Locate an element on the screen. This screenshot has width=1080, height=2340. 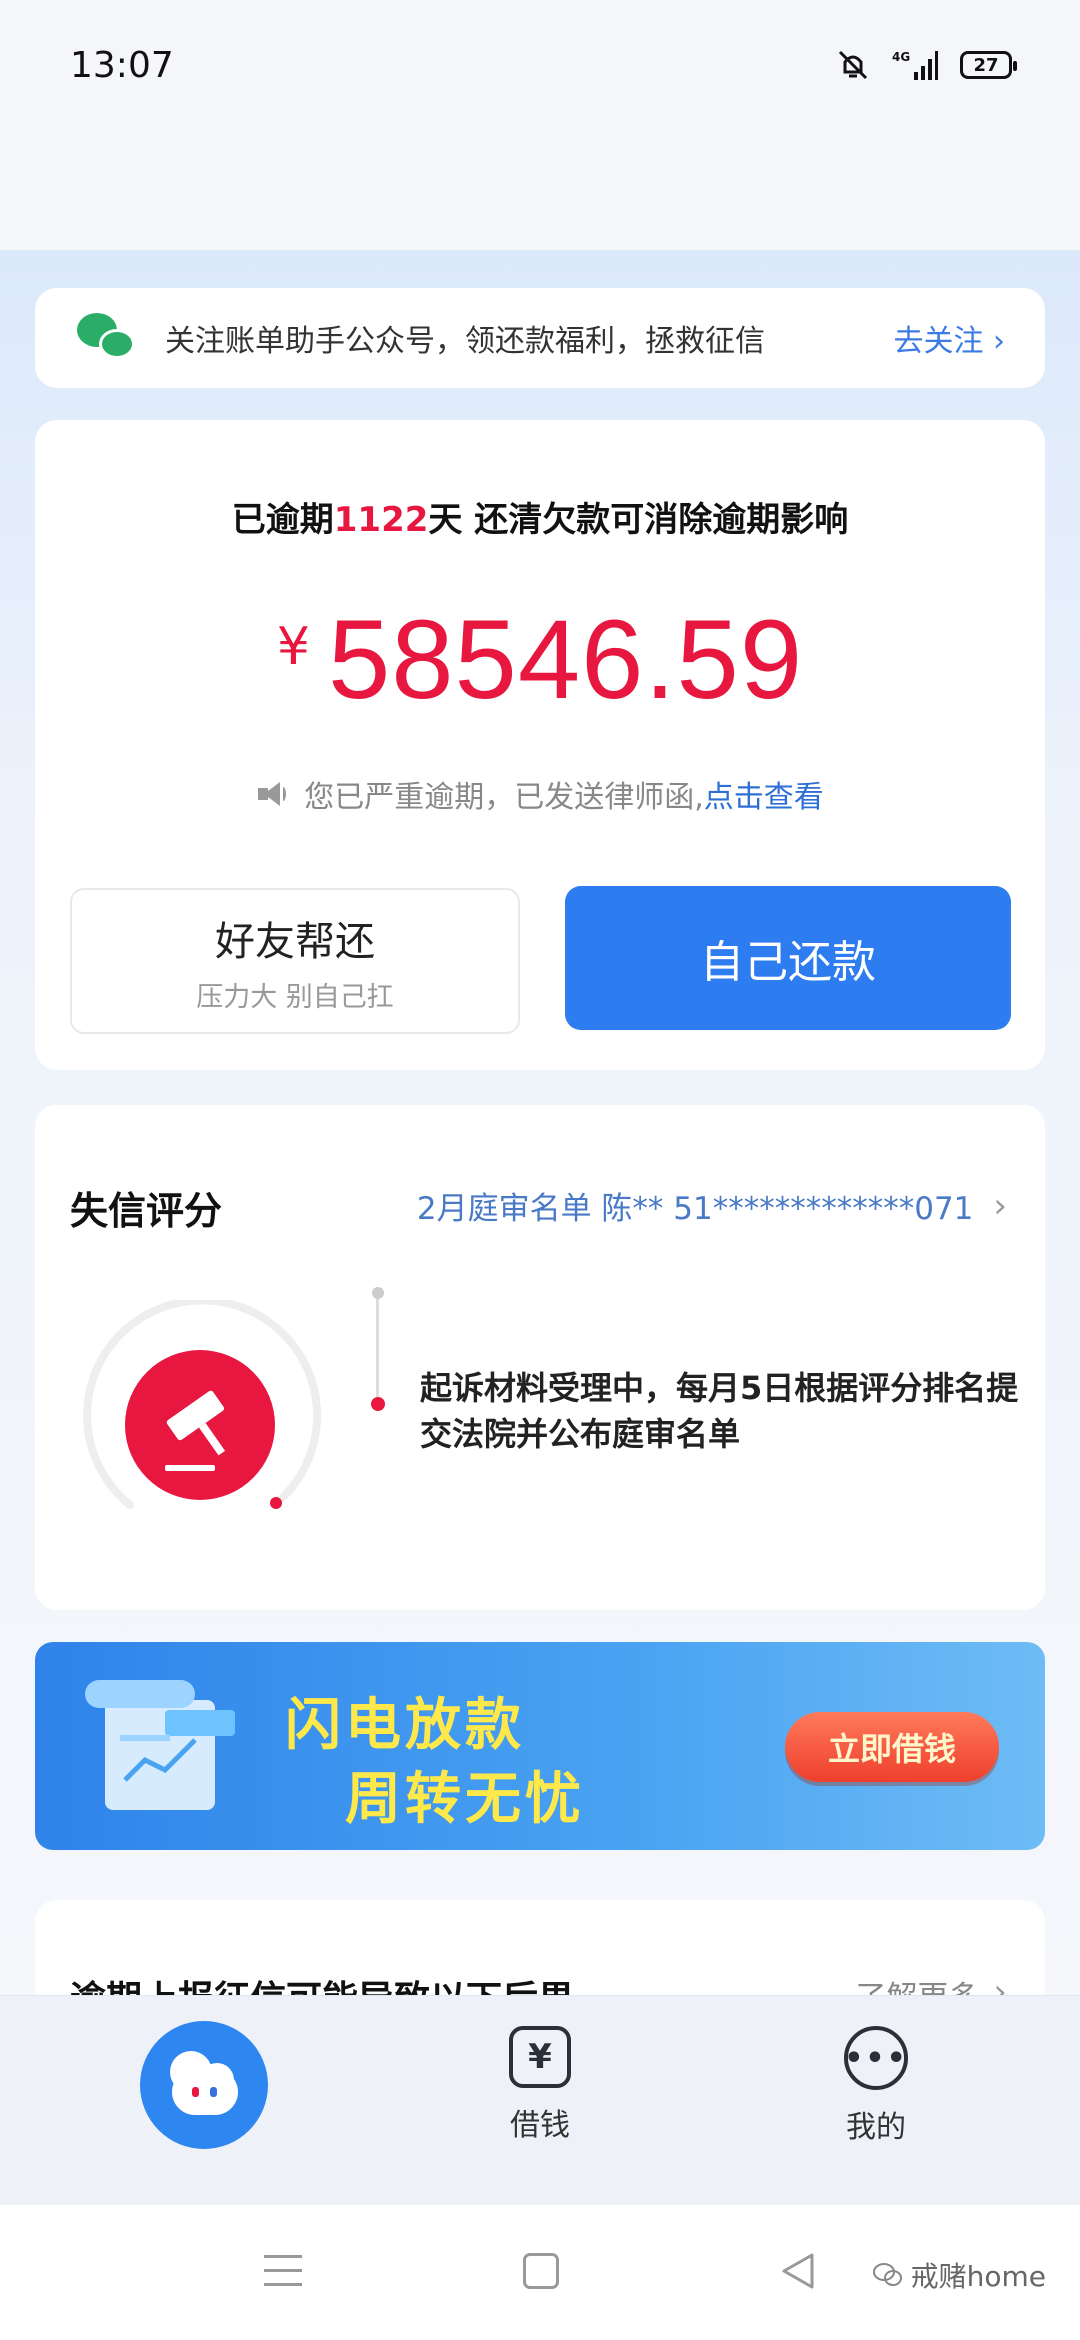
tab-home is located at coordinates (204, 2085).